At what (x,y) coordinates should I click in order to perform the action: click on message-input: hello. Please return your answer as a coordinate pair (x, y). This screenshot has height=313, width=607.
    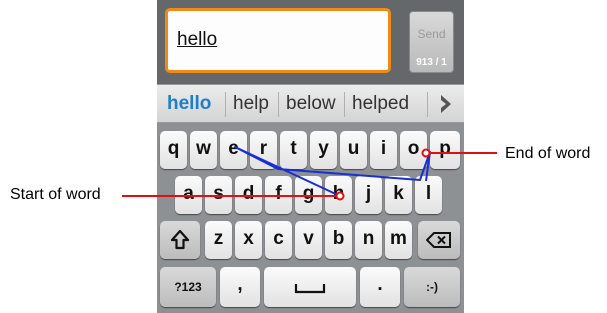
    Looking at the image, I should click on (278, 40).